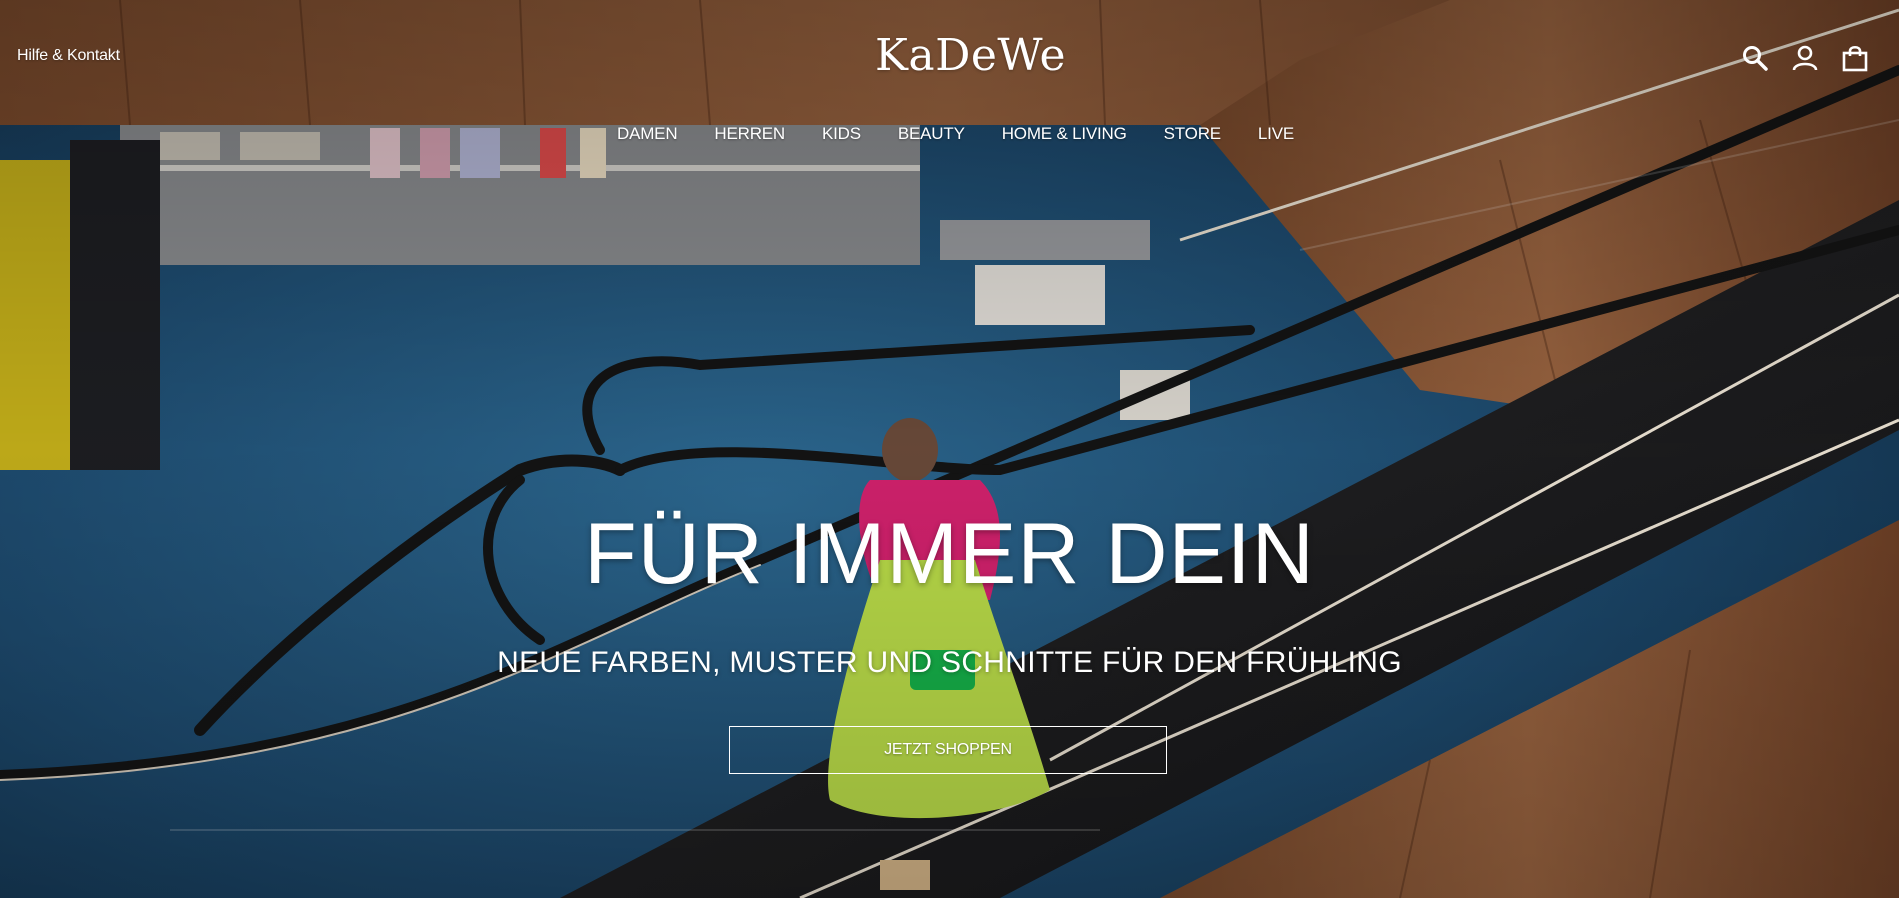 This screenshot has width=1899, height=898. I want to click on nav-item-kids: KIDS, so click(841, 134).